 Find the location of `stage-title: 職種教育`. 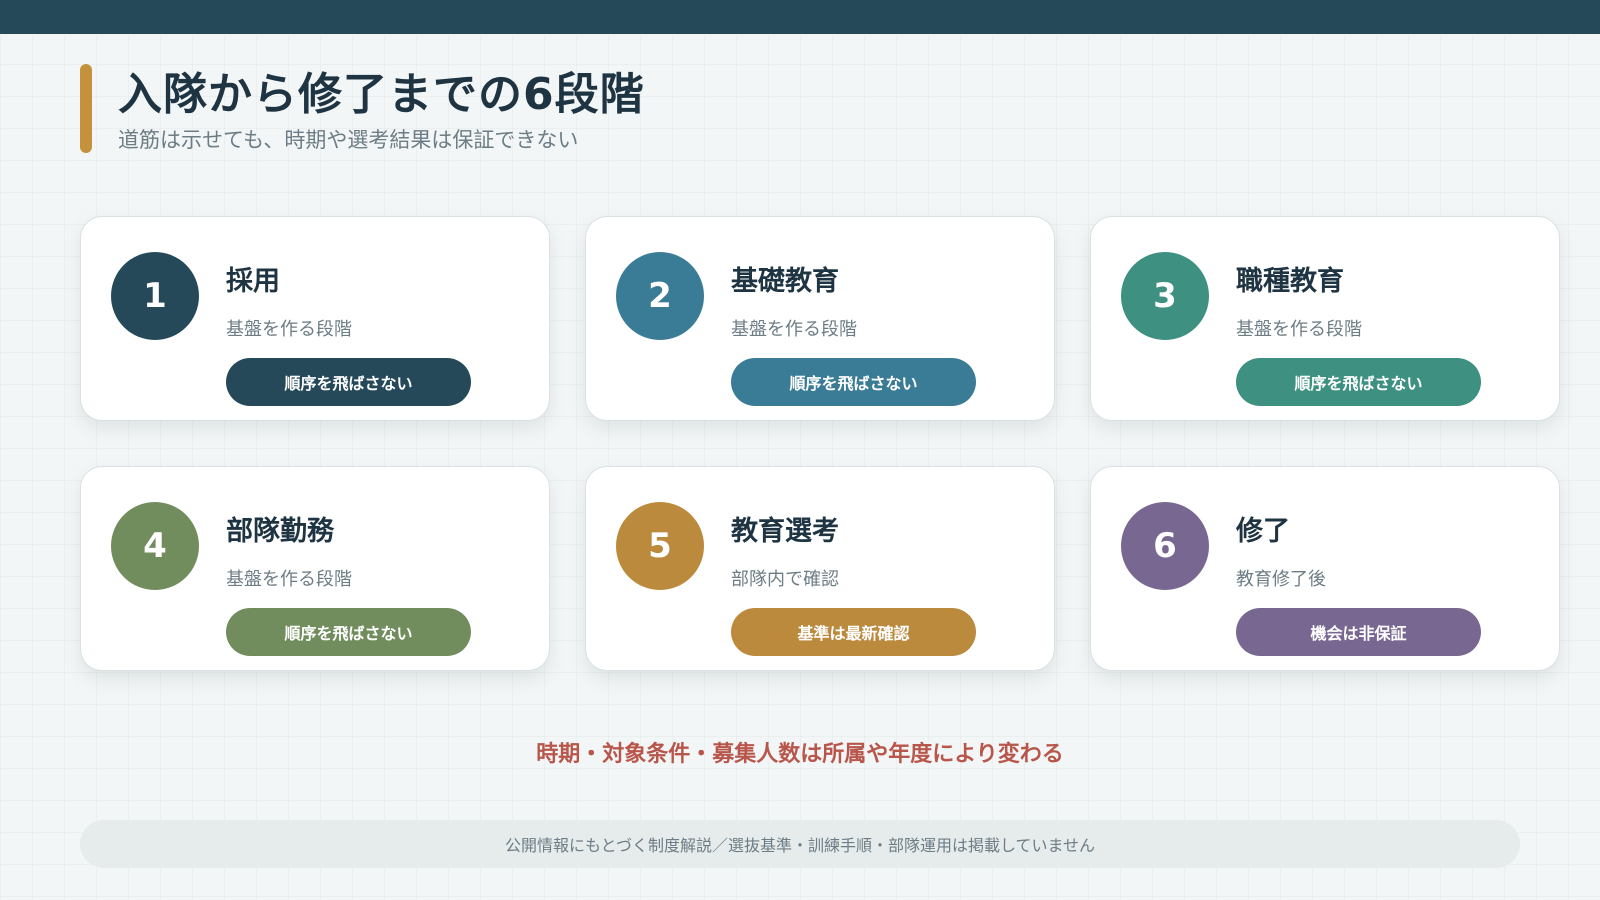

stage-title: 職種教育 is located at coordinates (1290, 281).